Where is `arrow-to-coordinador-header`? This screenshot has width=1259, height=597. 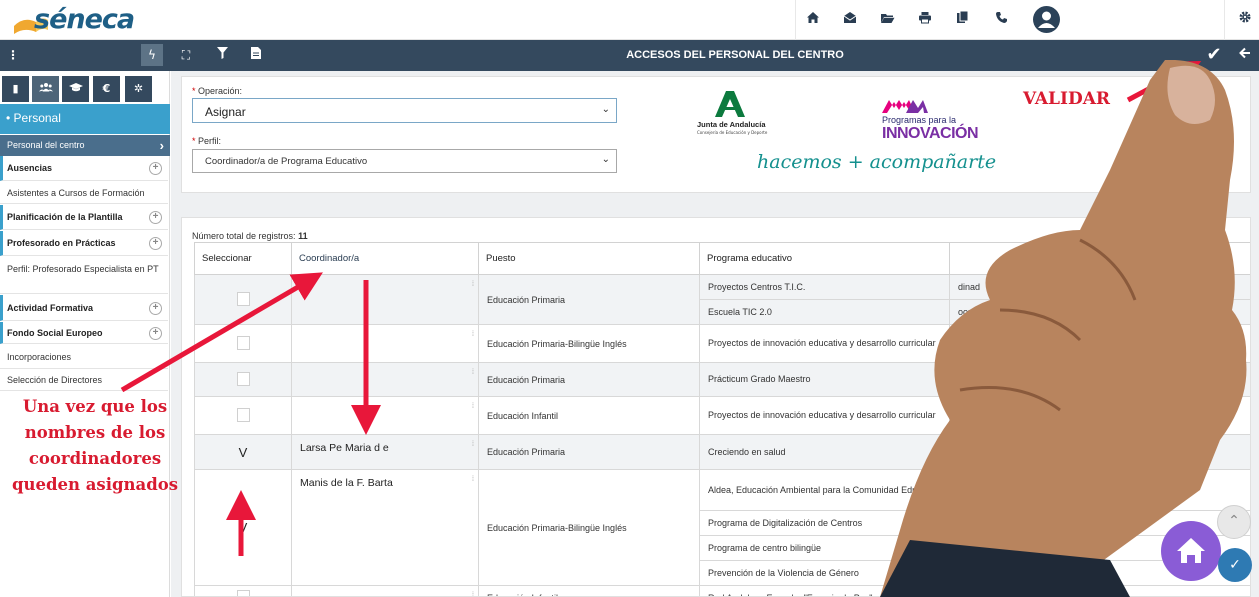 arrow-to-coordinador-header is located at coordinates (221, 332).